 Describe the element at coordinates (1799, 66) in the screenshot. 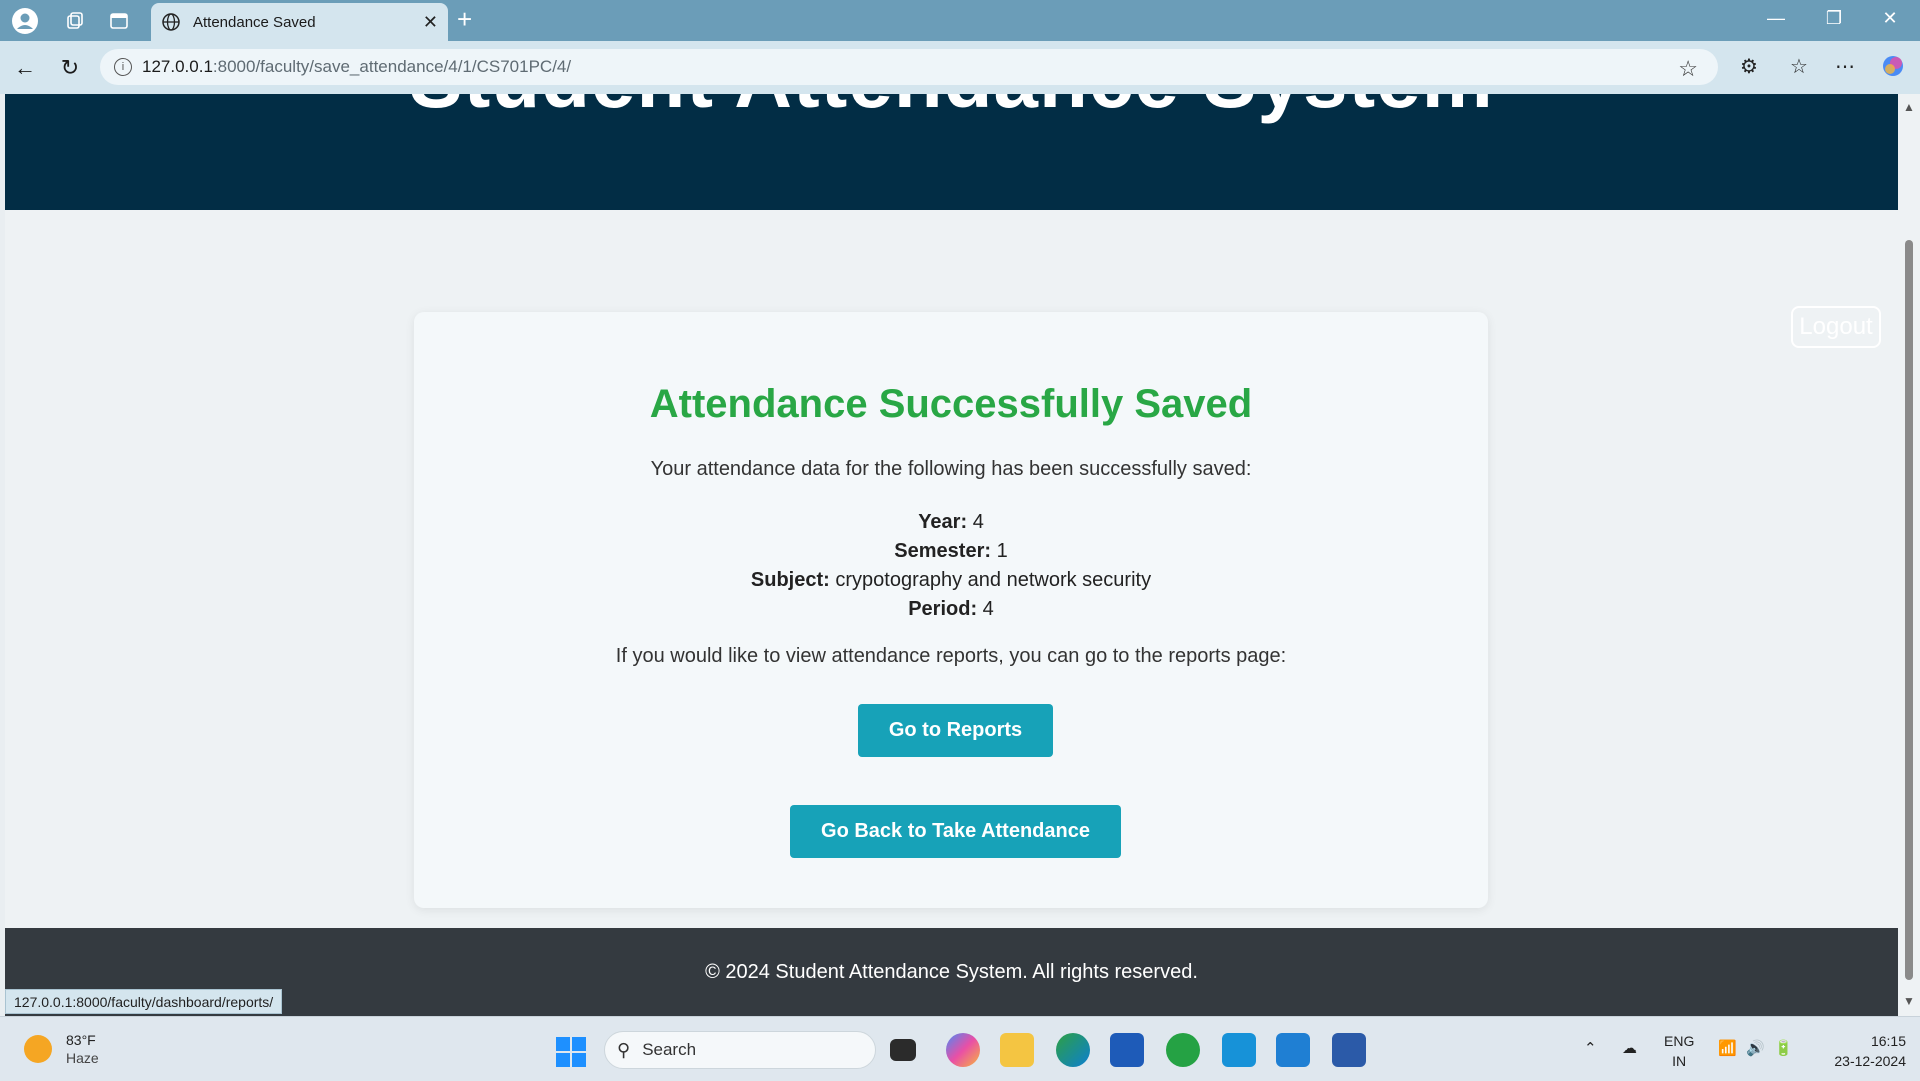

I see `favorites-icon: ☆` at that location.